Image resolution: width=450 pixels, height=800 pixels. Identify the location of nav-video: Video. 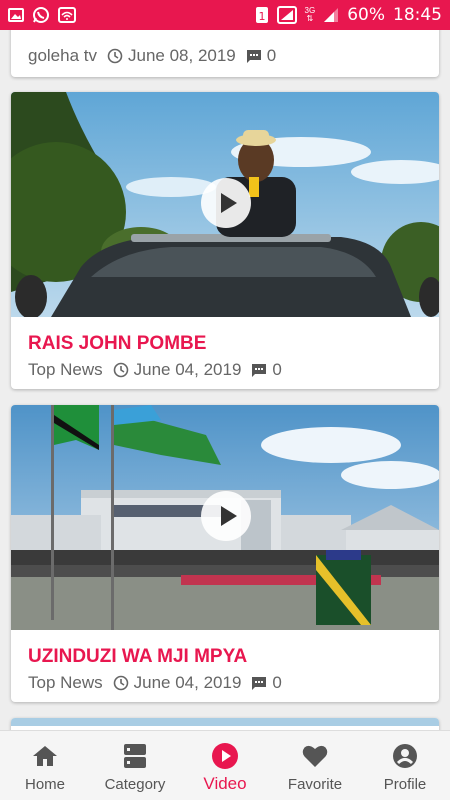
(225, 765).